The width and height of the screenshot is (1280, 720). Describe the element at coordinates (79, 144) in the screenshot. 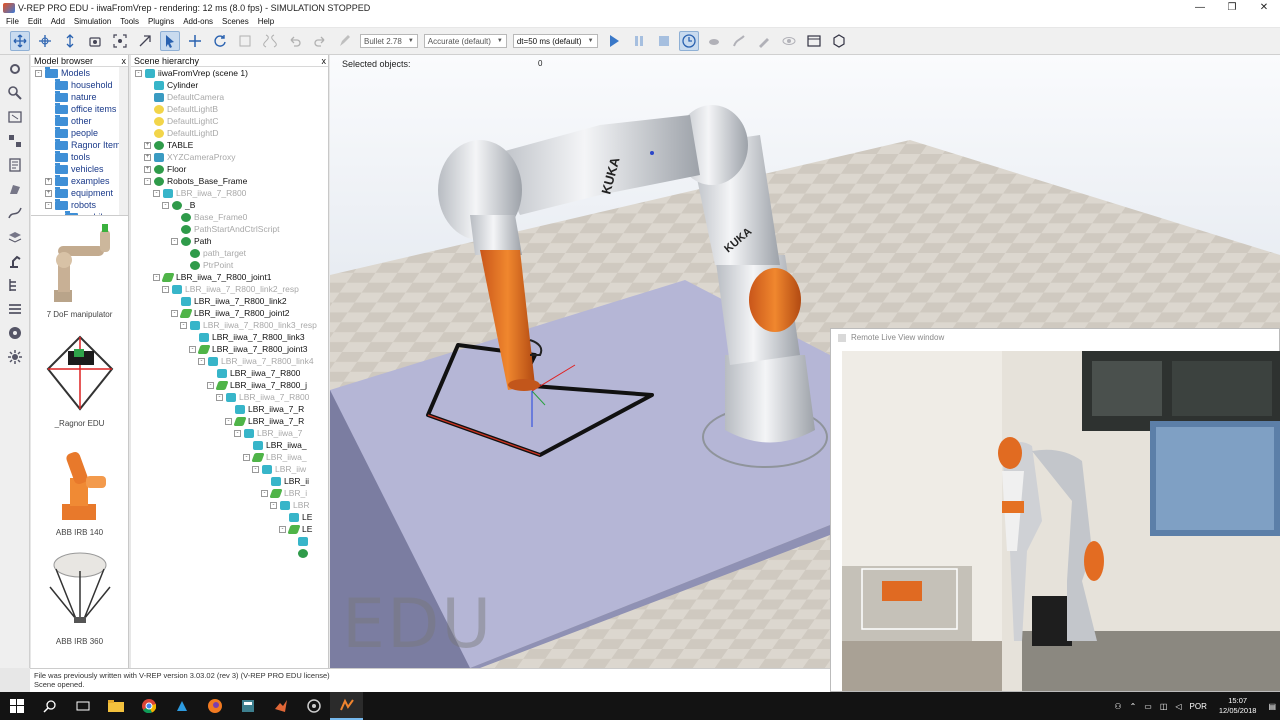

I see `model-tree-item: Ragnor Item` at that location.